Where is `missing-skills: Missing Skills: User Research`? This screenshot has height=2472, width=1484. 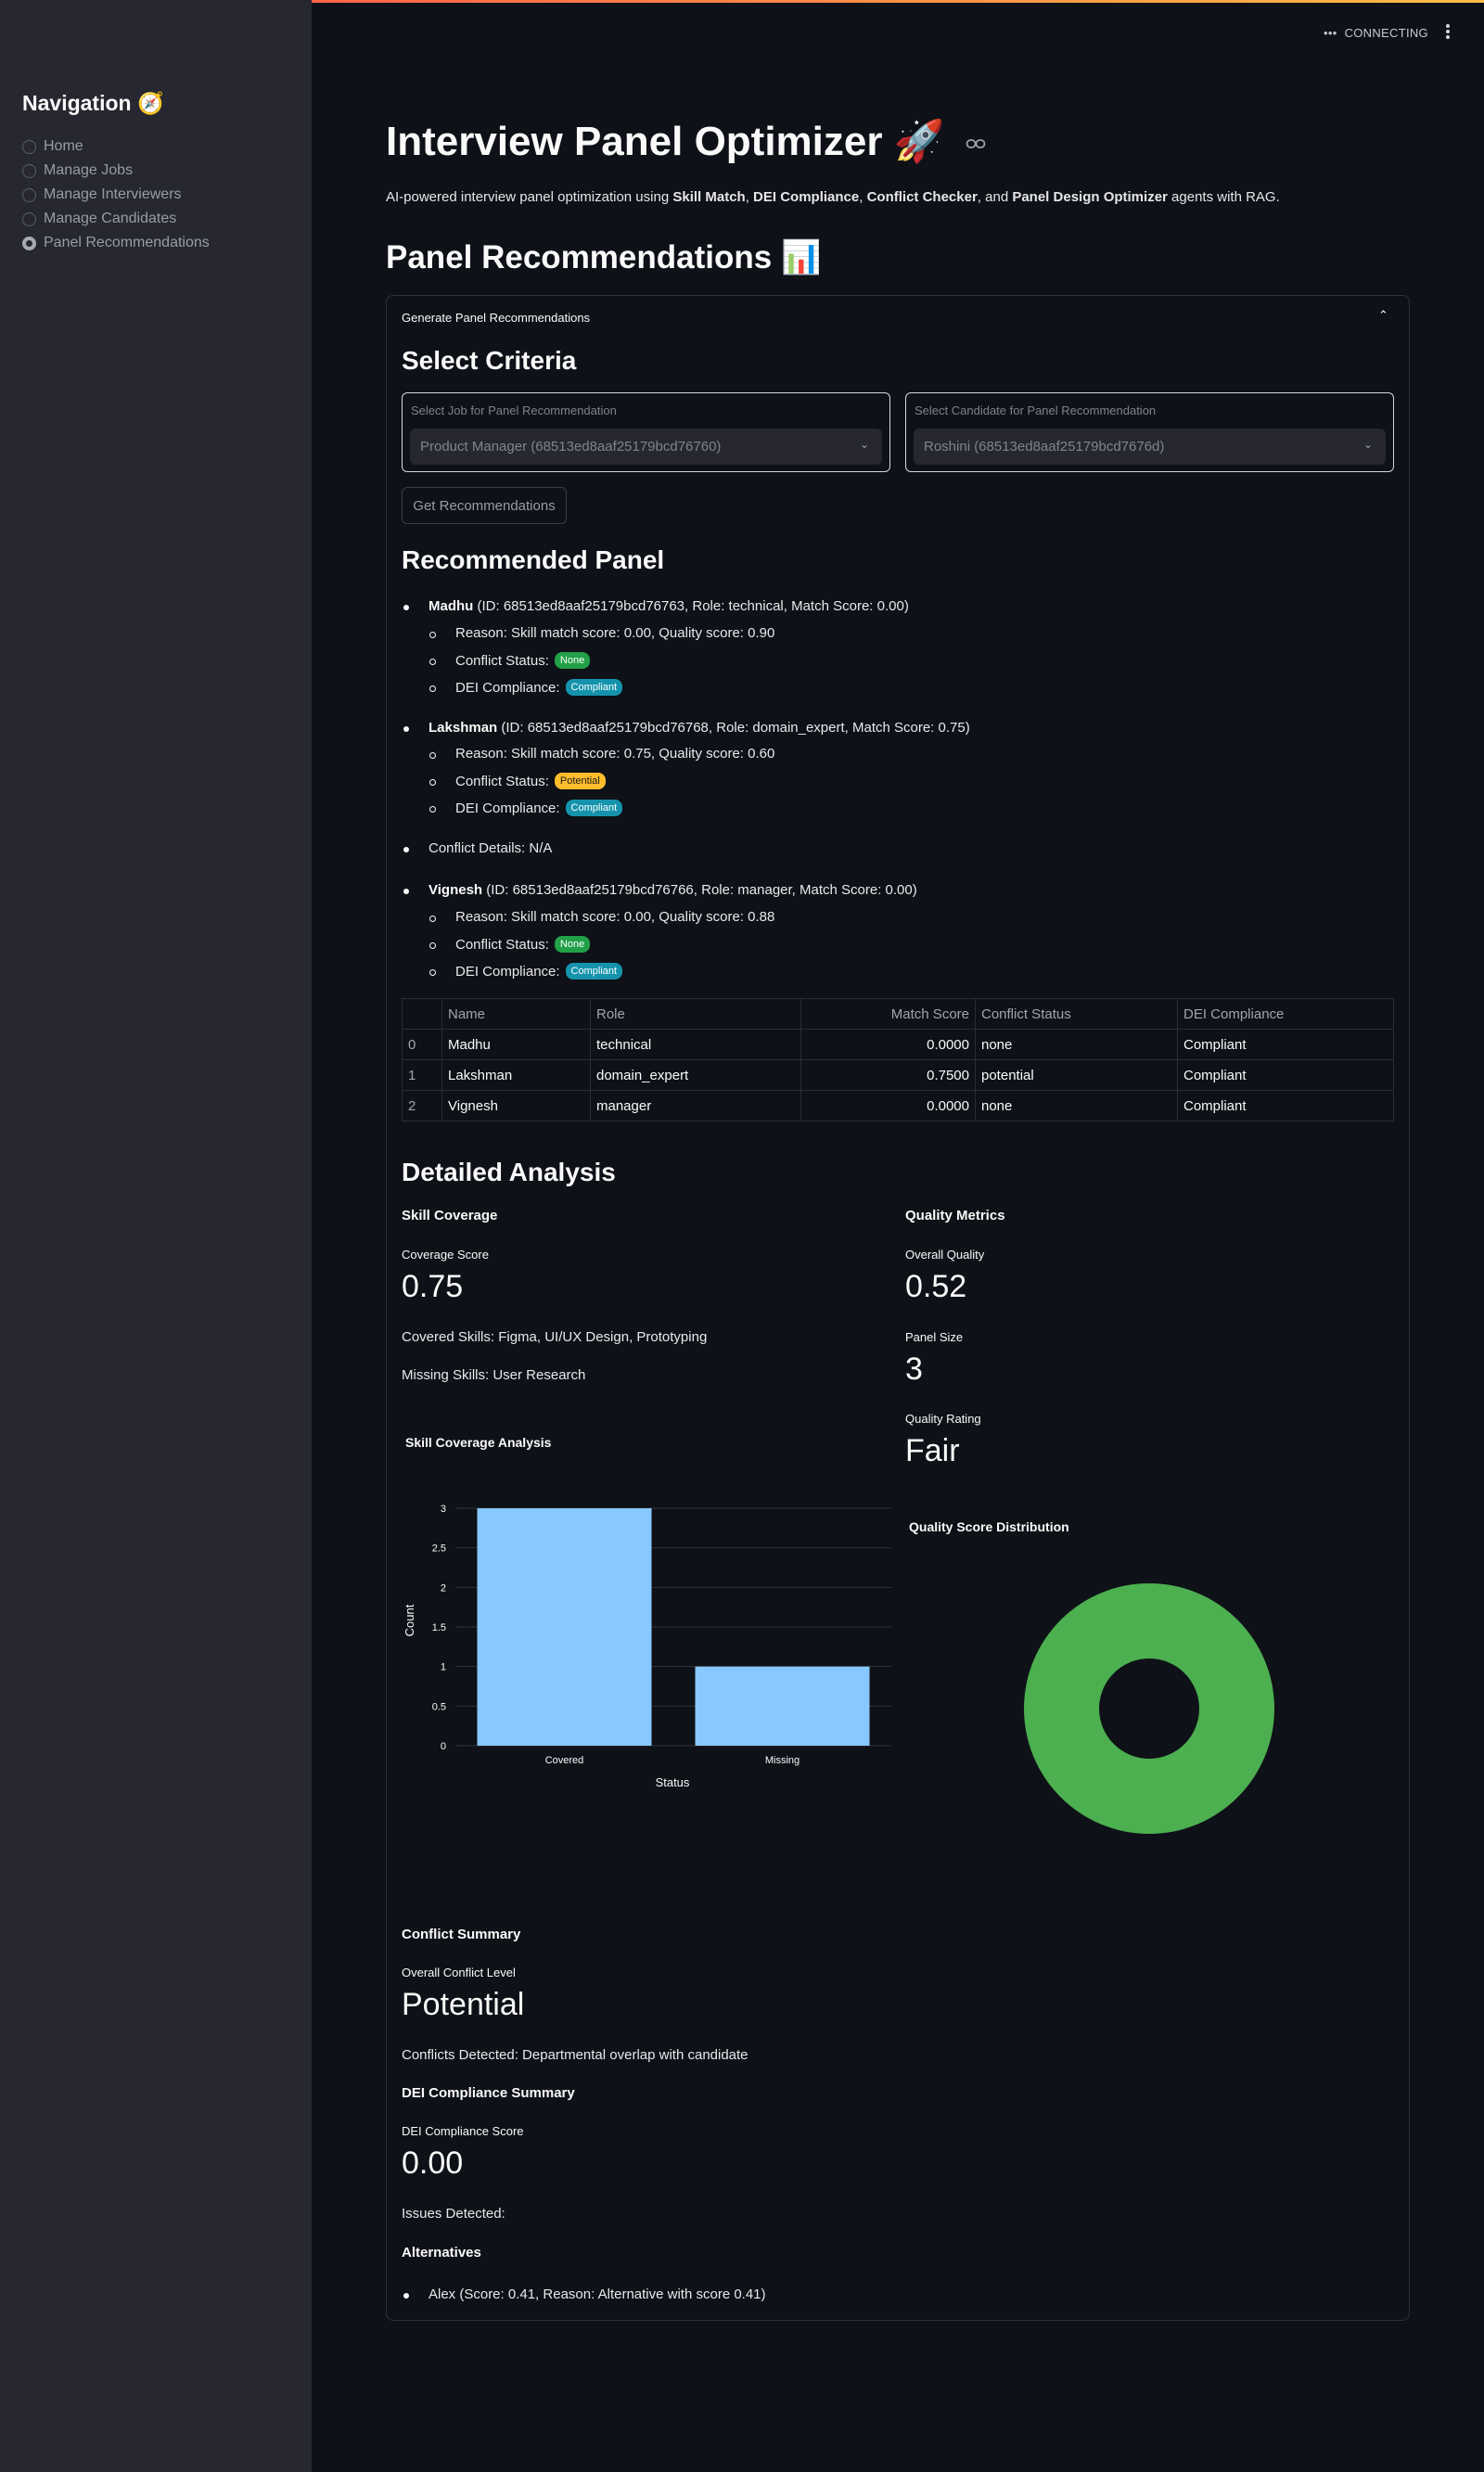 missing-skills: Missing Skills: User Research is located at coordinates (494, 1375).